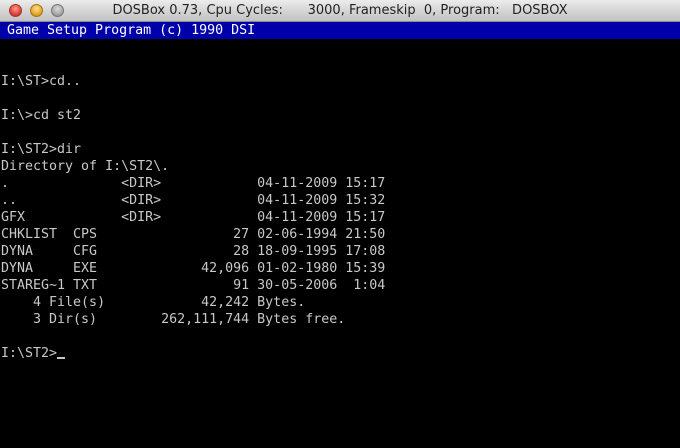 The width and height of the screenshot is (680, 448). Describe the element at coordinates (193, 251) in the screenshot. I see `dir-listing-row: DYNA CFG 28 18-09-1995 17:08` at that location.